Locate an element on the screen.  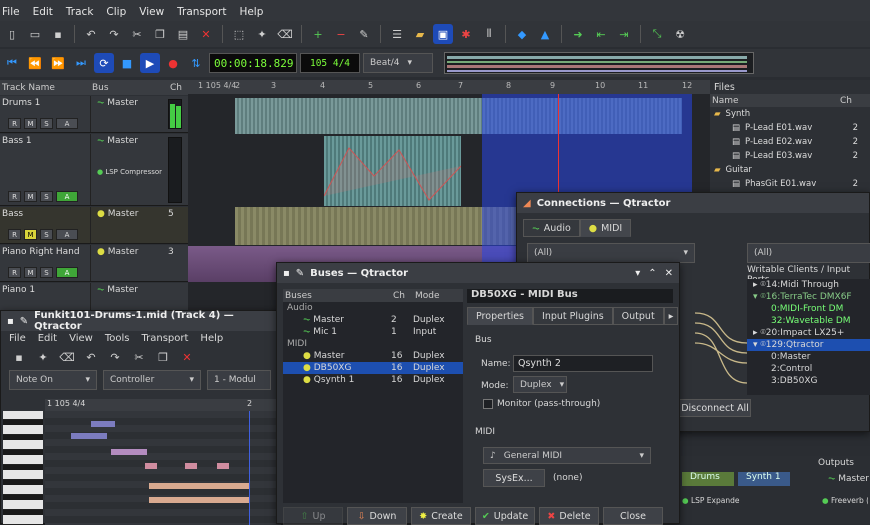
module-select: 1 - Modul is located at coordinates (239, 380).